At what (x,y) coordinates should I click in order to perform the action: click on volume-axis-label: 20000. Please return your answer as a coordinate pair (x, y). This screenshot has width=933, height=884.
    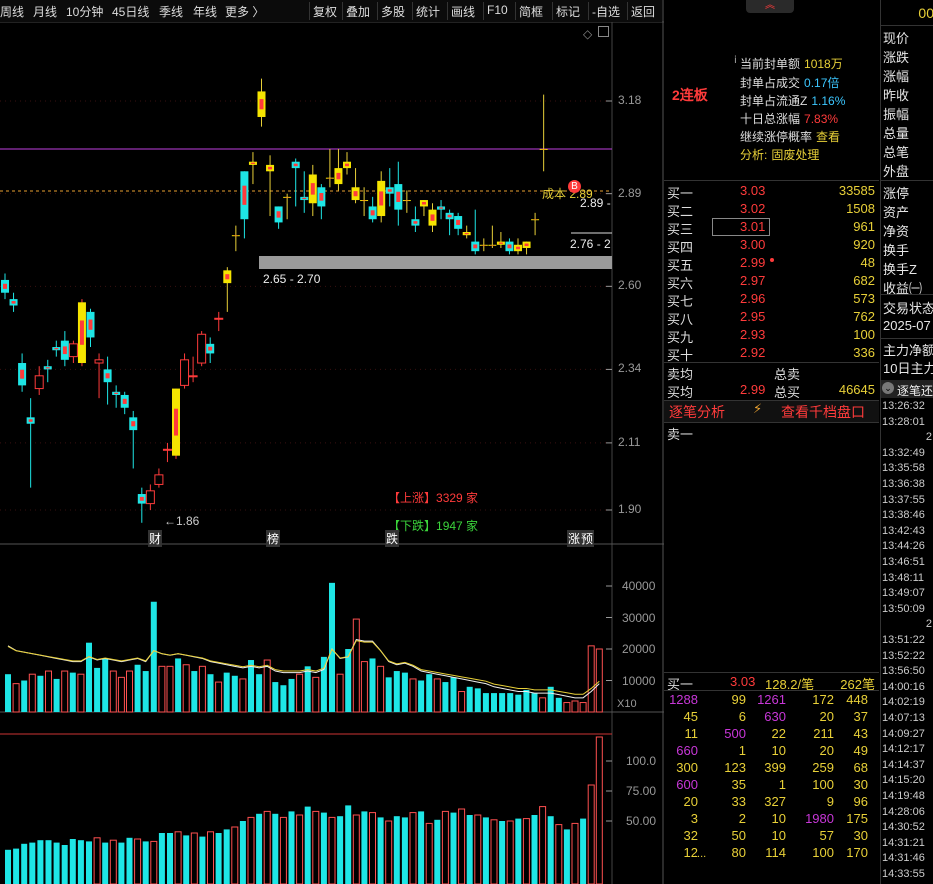
    Looking at the image, I should click on (639, 649).